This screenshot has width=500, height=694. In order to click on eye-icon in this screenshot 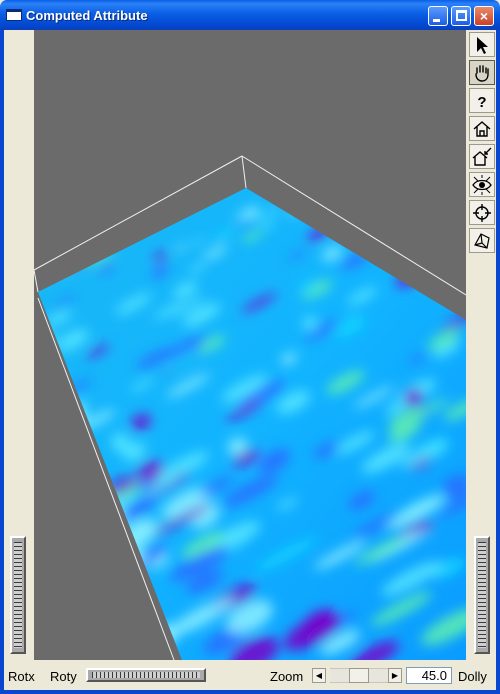, I will do `click(482, 184)`.